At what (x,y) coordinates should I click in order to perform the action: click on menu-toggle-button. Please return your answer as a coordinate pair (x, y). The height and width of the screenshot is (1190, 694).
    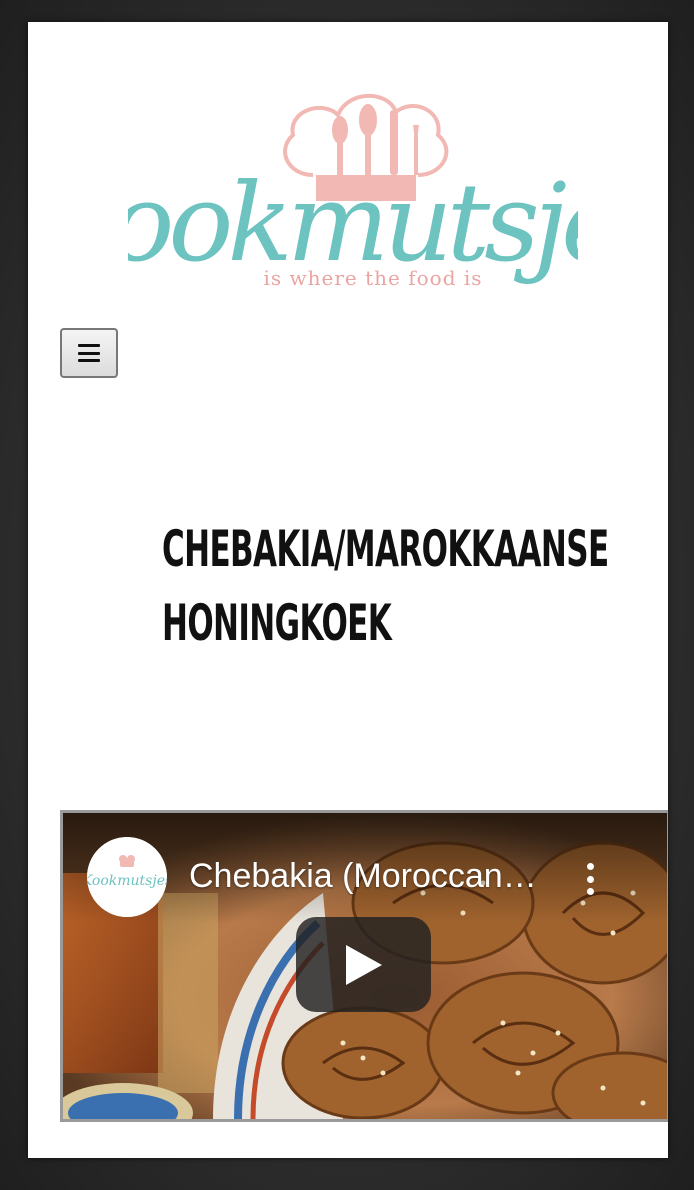
    Looking at the image, I should click on (89, 353).